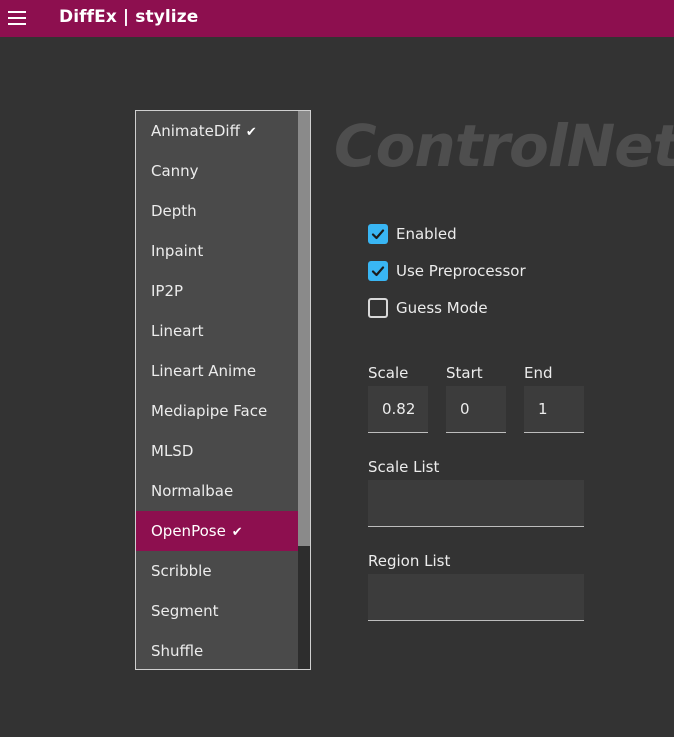 The height and width of the screenshot is (737, 674). What do you see at coordinates (217, 451) in the screenshot?
I see `model-list-item: MLSD` at bounding box center [217, 451].